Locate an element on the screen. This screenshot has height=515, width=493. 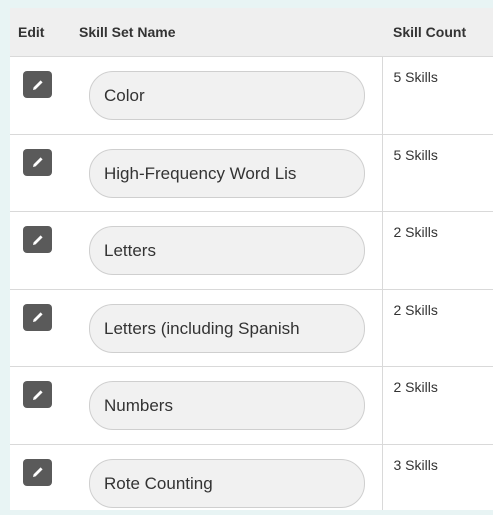
skill-set-name-field: Letters is located at coordinates (227, 250).